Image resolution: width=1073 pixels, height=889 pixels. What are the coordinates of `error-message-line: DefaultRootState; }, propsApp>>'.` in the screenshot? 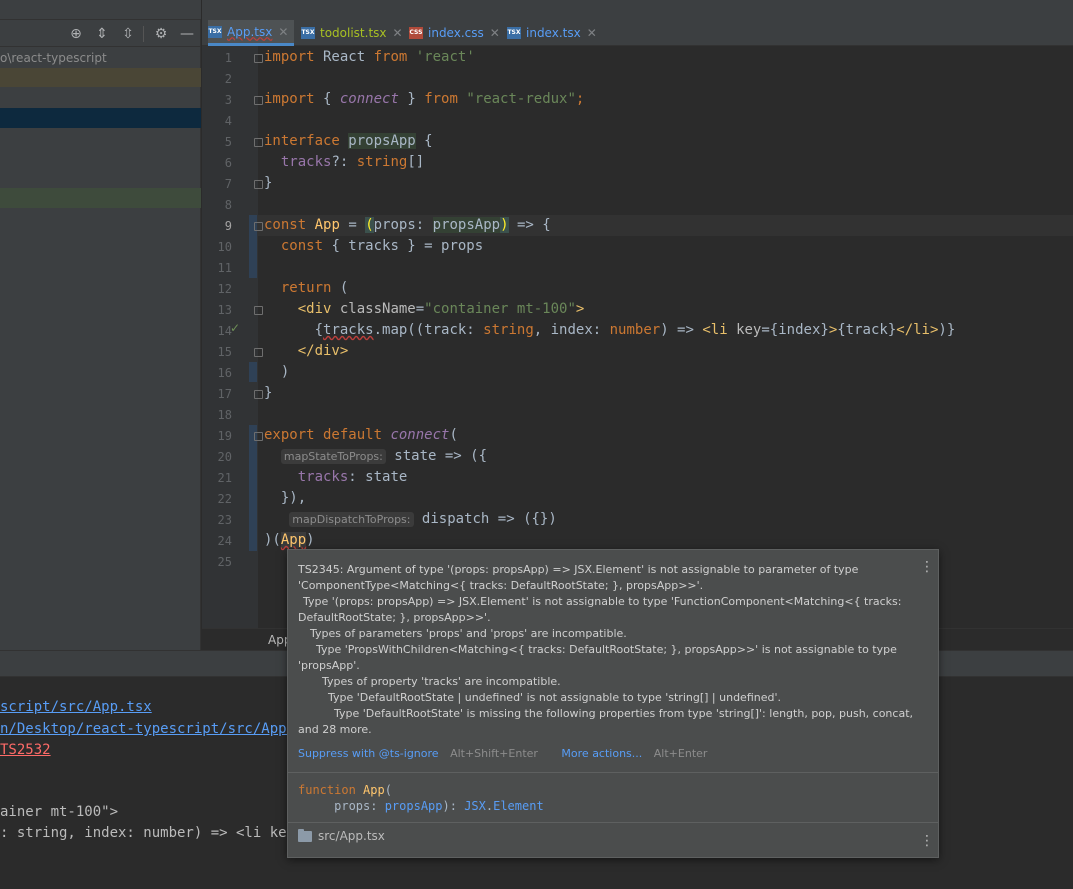 It's located at (394, 617).